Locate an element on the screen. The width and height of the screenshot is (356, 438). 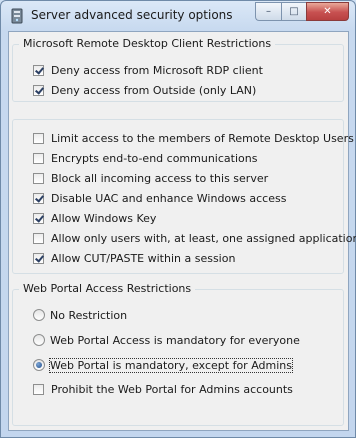
no-restriction-radio: No Restriction is located at coordinates (80, 315).